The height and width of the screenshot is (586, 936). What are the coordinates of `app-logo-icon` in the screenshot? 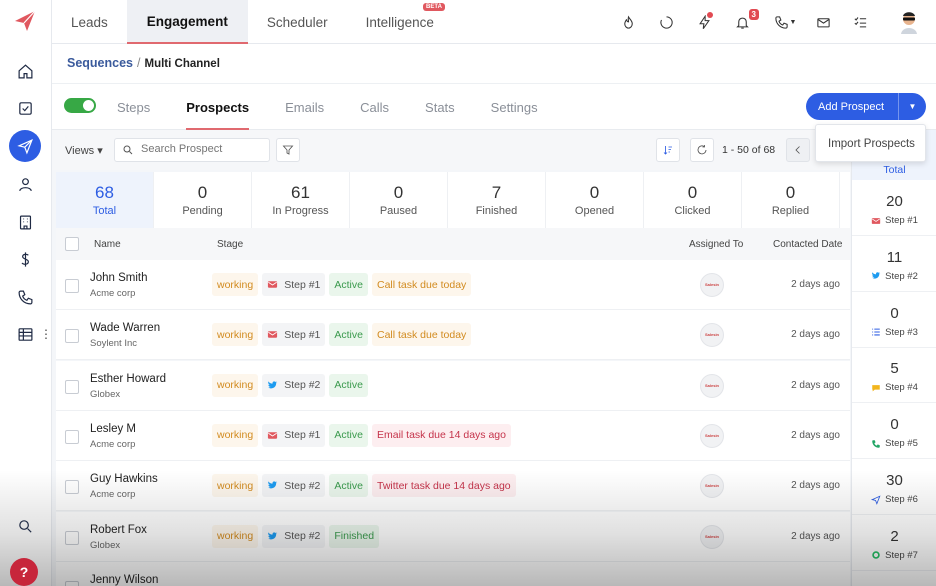 It's located at (25, 21).